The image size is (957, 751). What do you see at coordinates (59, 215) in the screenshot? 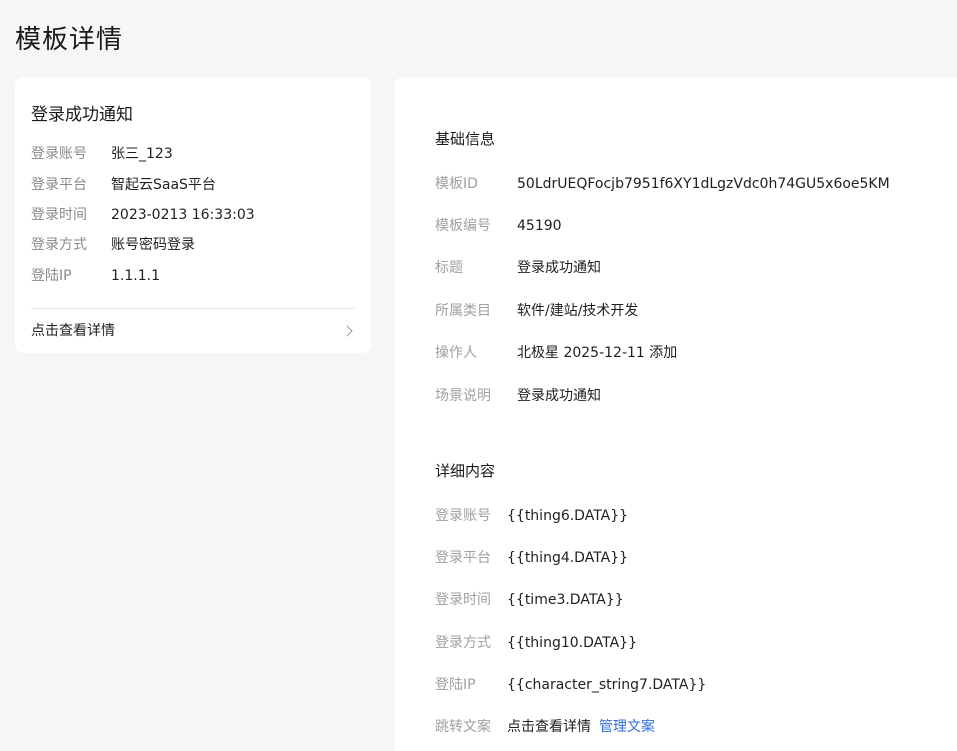
I see `preview-label: 登录时间` at bounding box center [59, 215].